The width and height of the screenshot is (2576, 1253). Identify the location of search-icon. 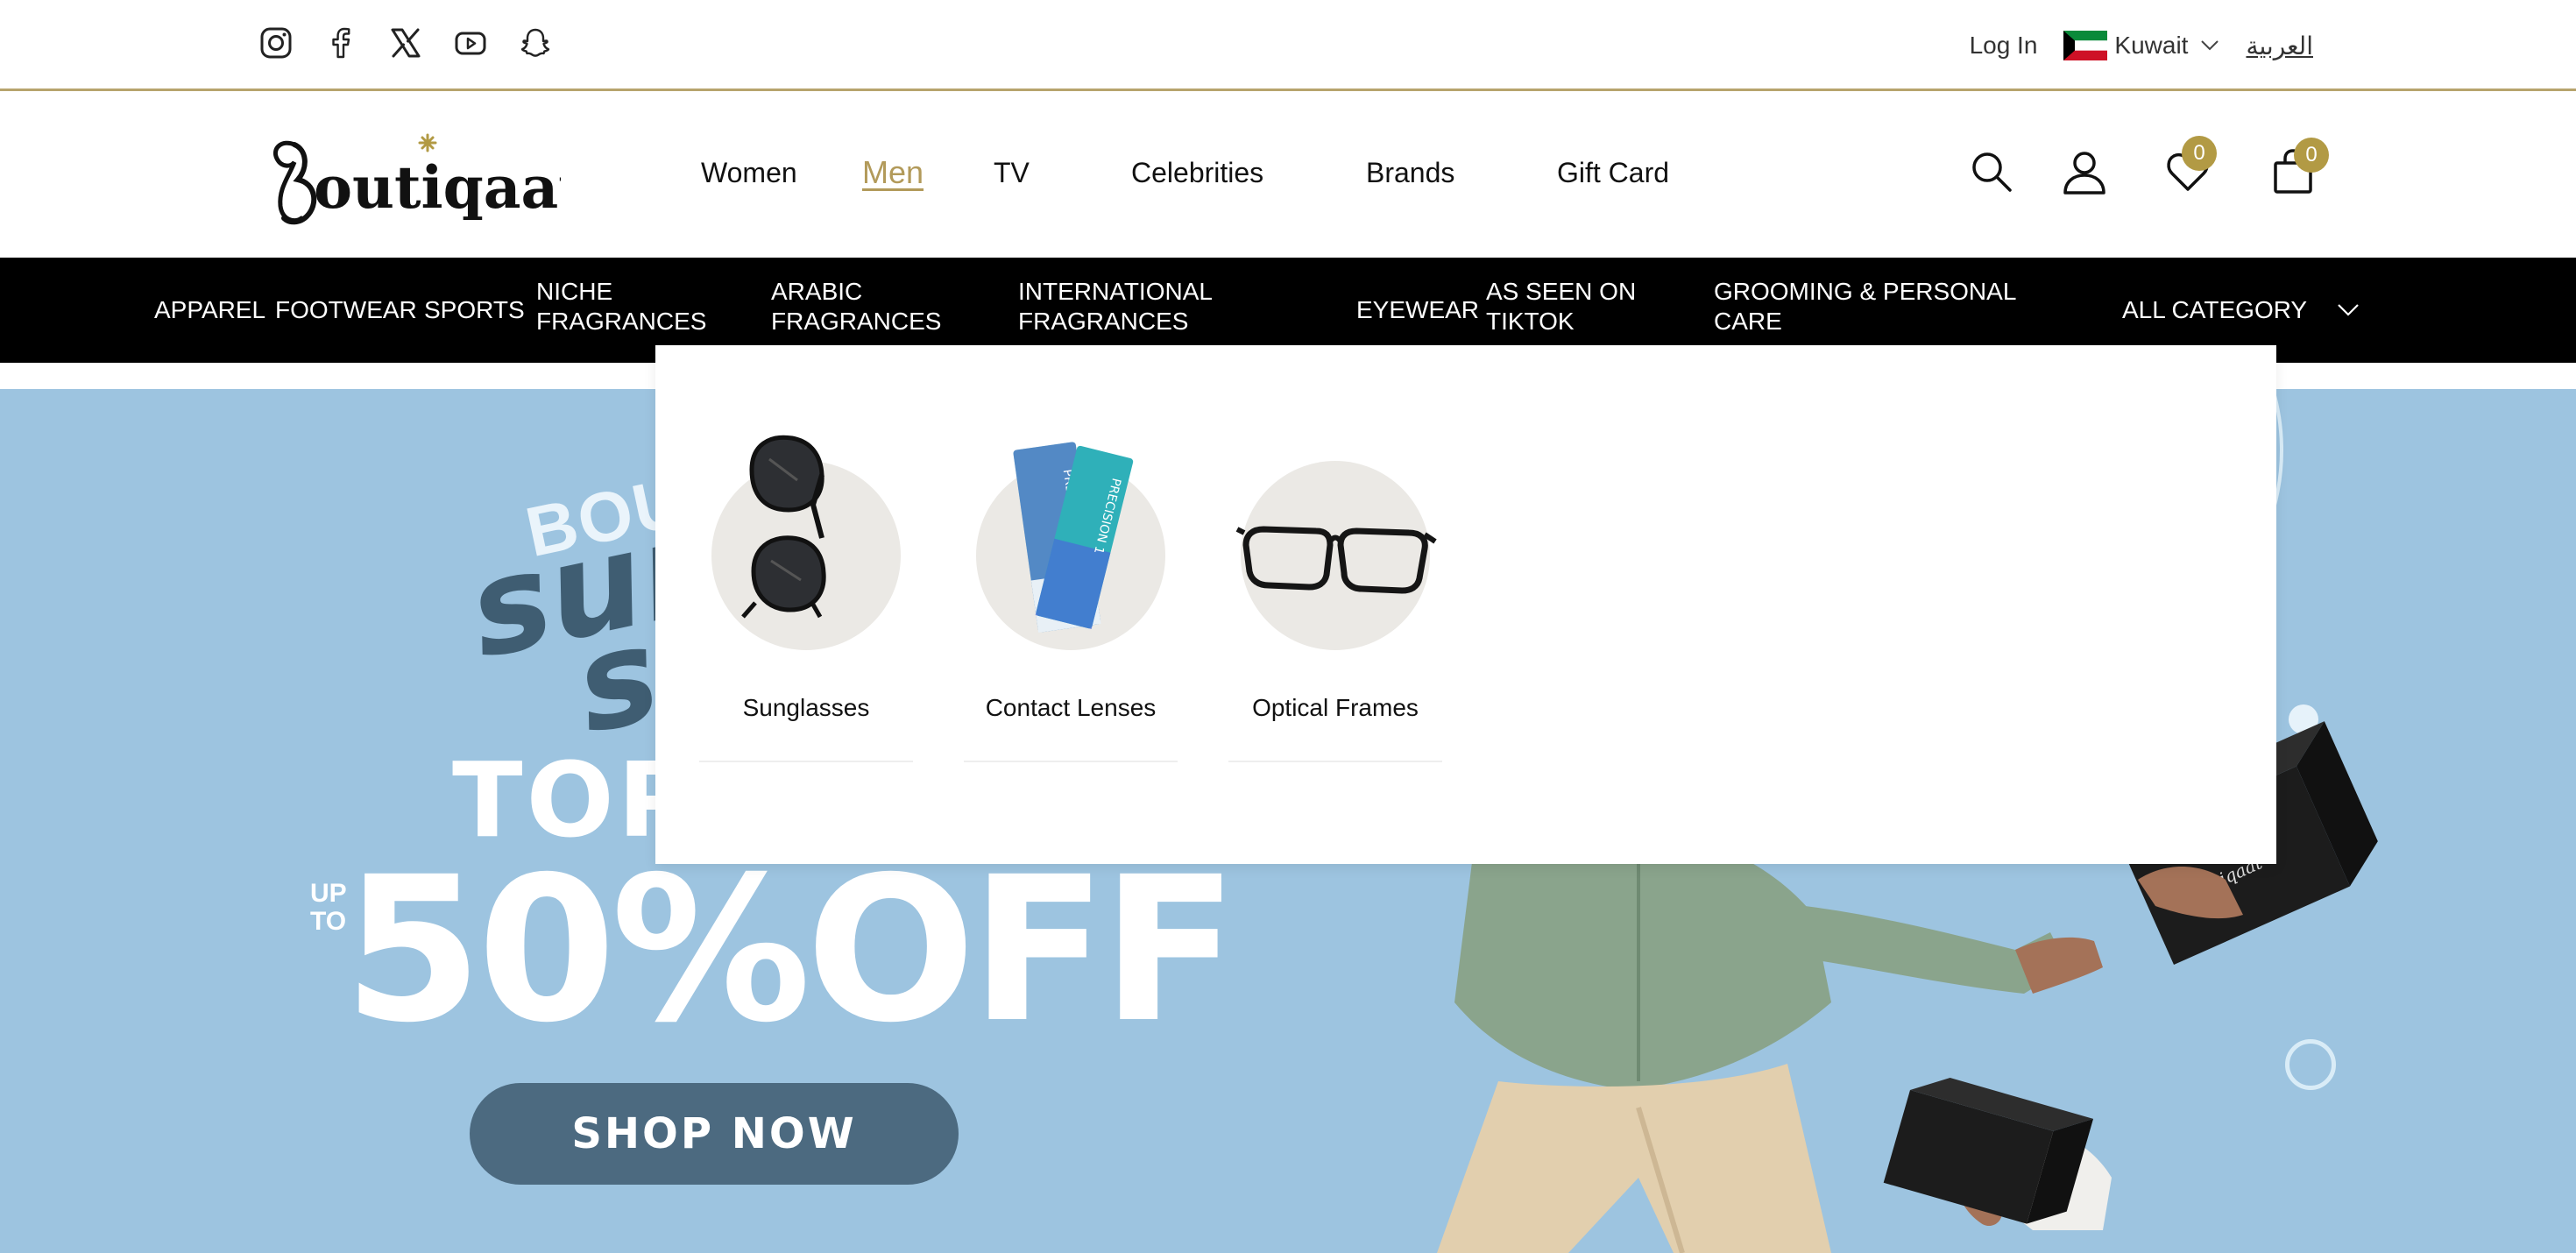
(1991, 171).